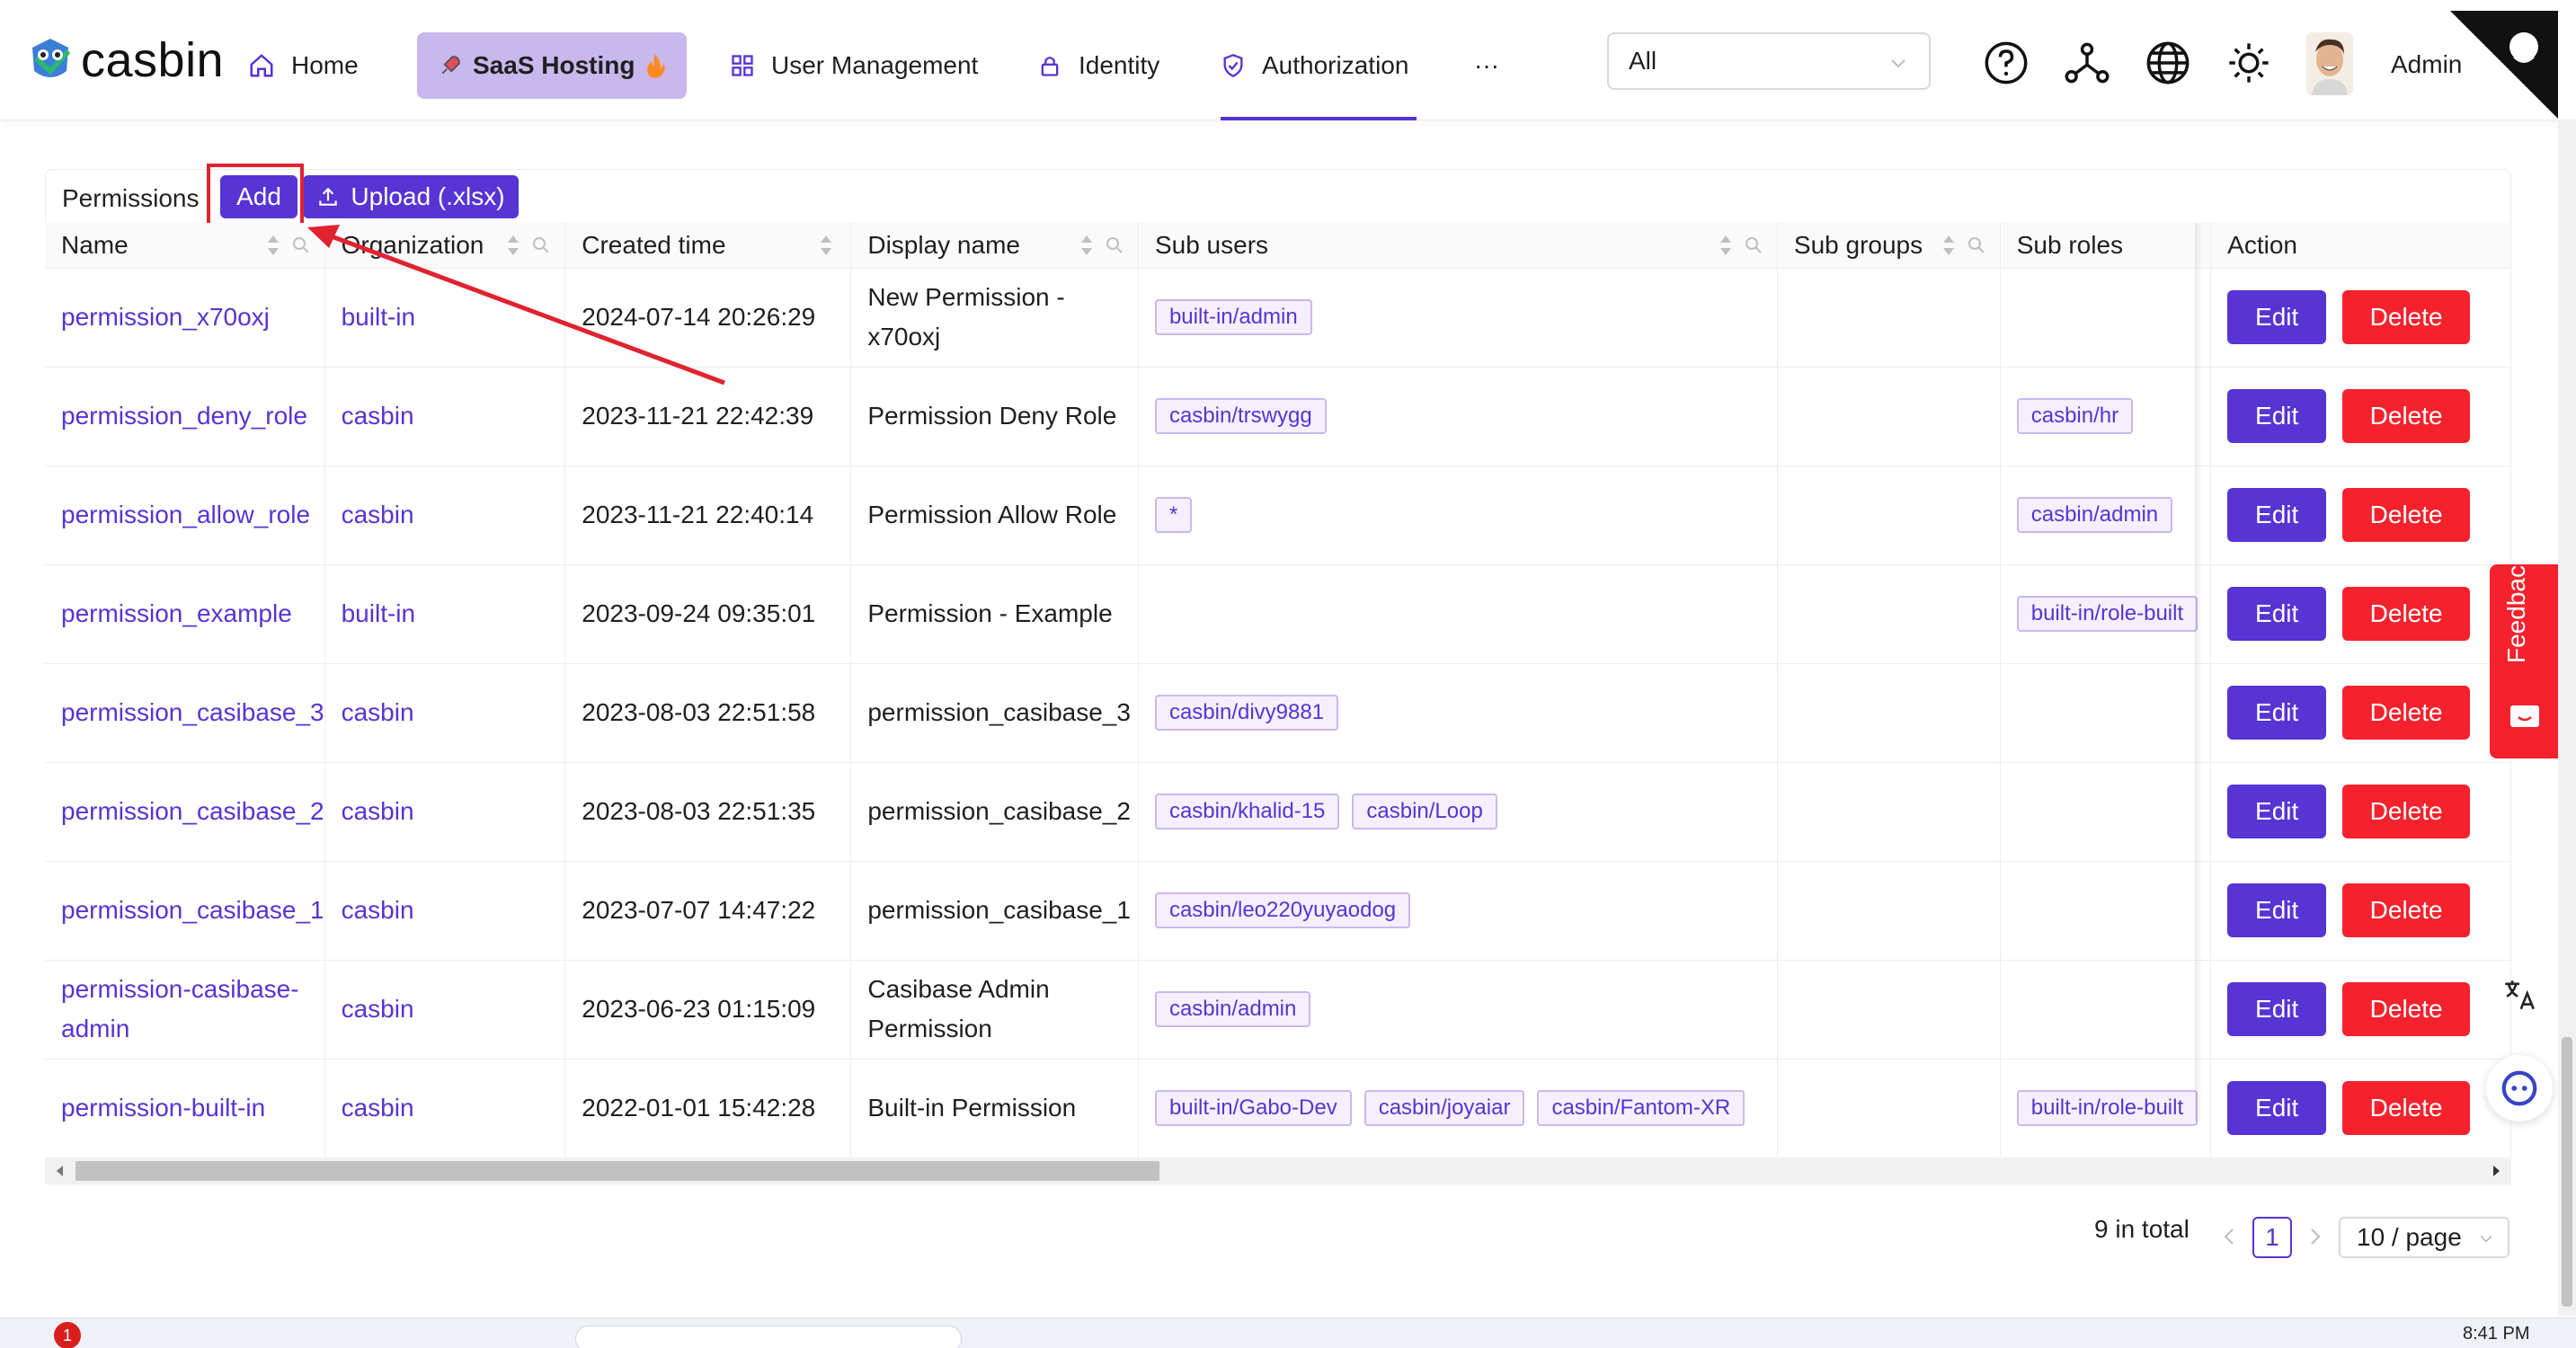 The width and height of the screenshot is (2576, 1348). Describe the element at coordinates (2315, 1236) in the screenshot. I see `next-page-icon` at that location.